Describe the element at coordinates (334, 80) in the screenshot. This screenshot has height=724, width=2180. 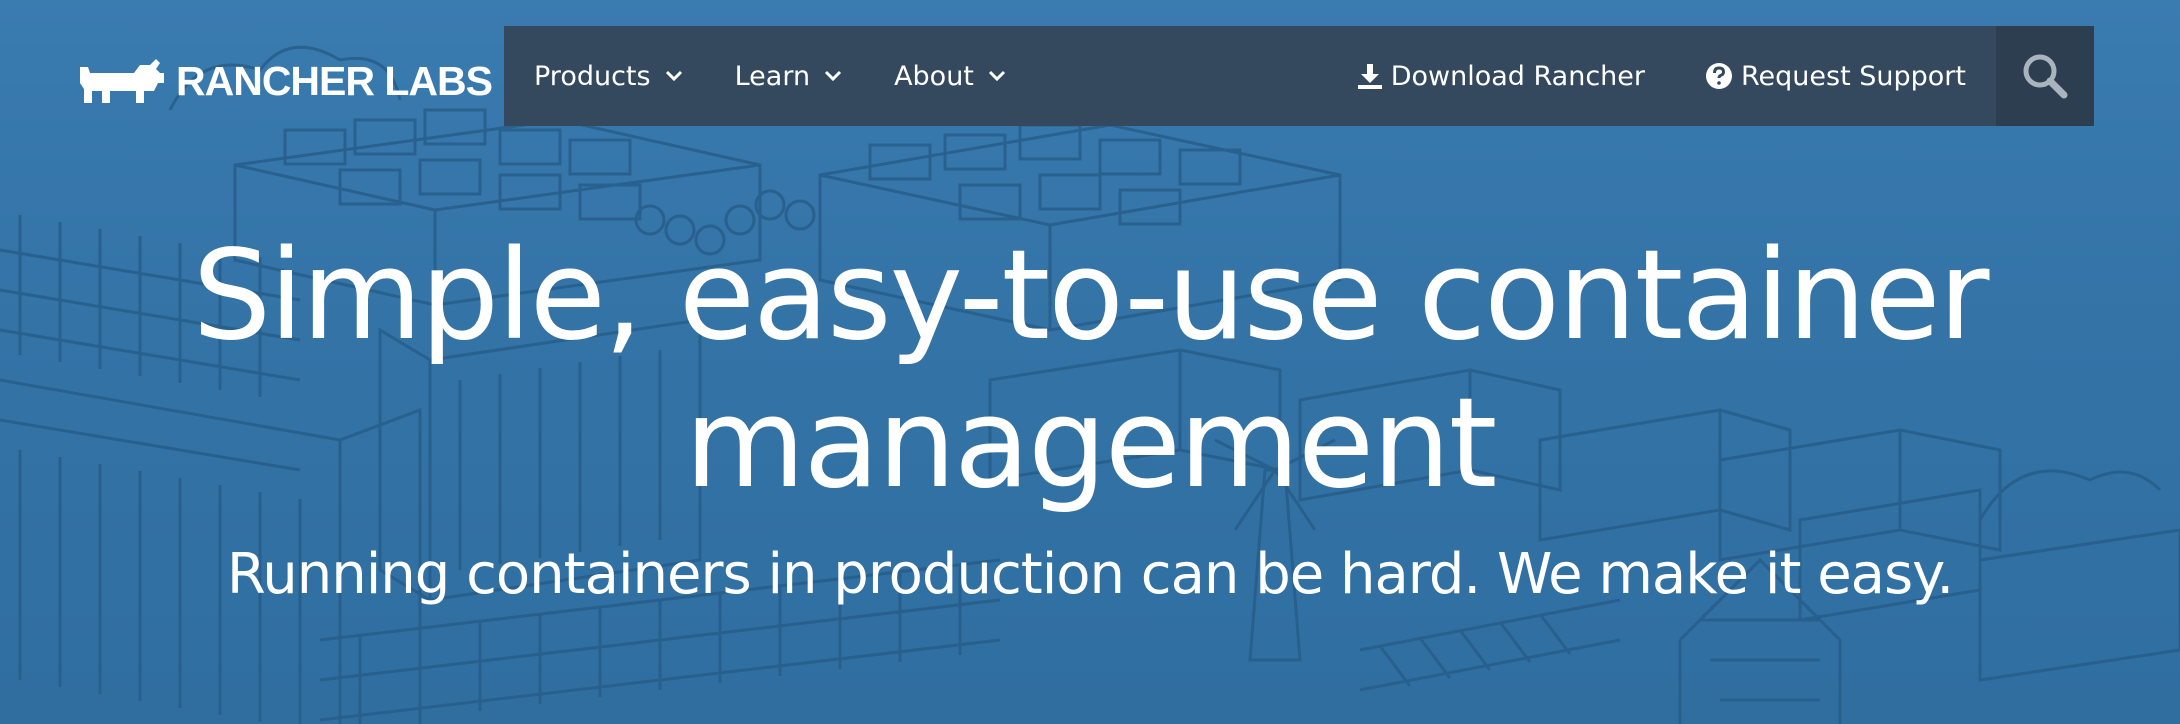
I see `brand-name: RANCHER LABS` at that location.